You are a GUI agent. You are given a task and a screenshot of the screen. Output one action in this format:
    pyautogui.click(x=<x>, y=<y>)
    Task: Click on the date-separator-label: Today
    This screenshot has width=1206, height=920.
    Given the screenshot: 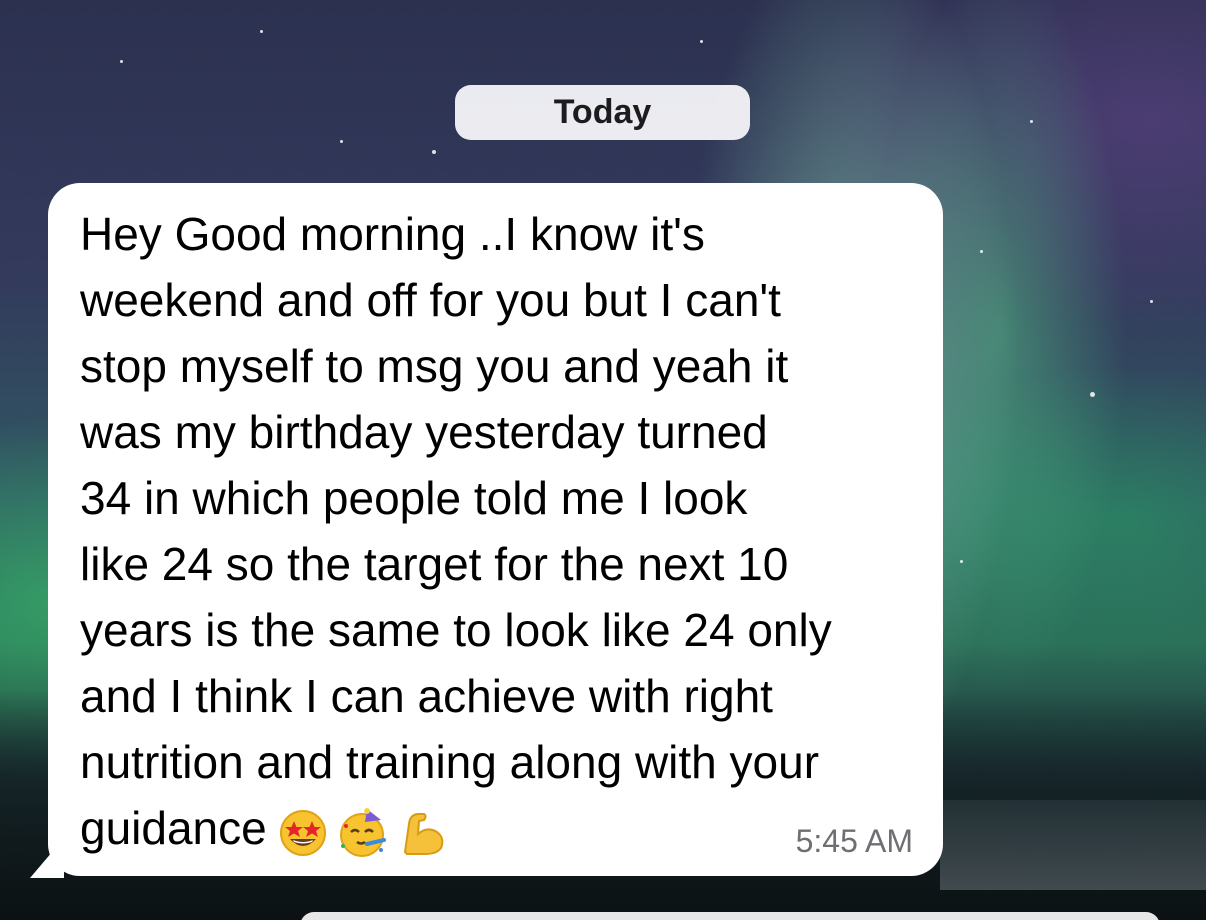 What is the action you would take?
    pyautogui.click(x=602, y=112)
    